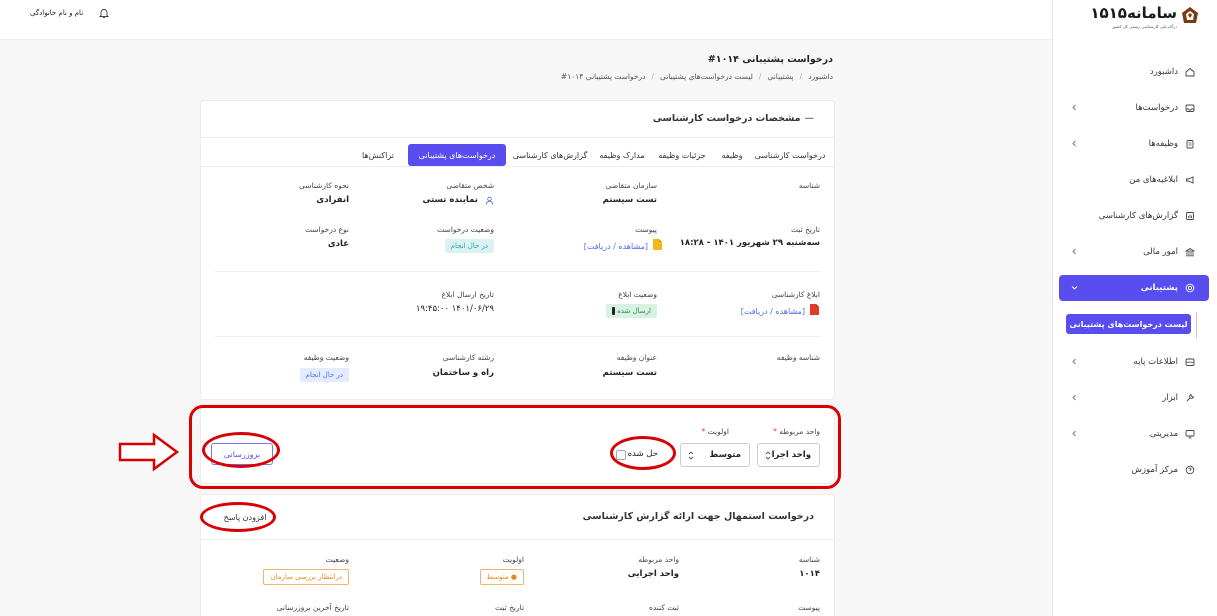  What do you see at coordinates (1160, 252) in the screenshot?
I see `sidebar-item-label: امور مالی` at bounding box center [1160, 252].